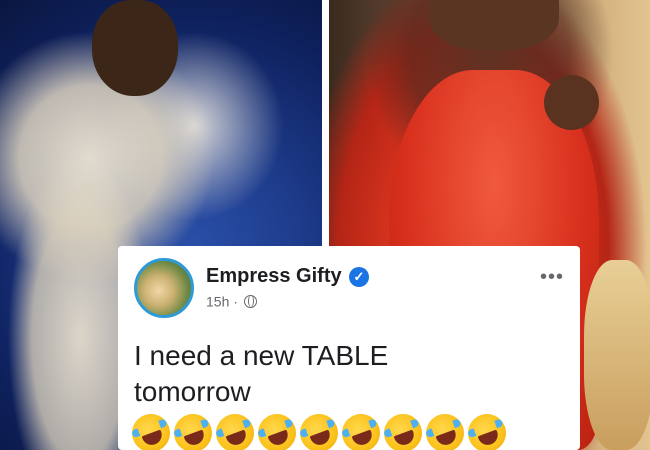 Image resolution: width=650 pixels, height=450 pixels. What do you see at coordinates (552, 277) in the screenshot?
I see `more-options-icon: •••` at bounding box center [552, 277].